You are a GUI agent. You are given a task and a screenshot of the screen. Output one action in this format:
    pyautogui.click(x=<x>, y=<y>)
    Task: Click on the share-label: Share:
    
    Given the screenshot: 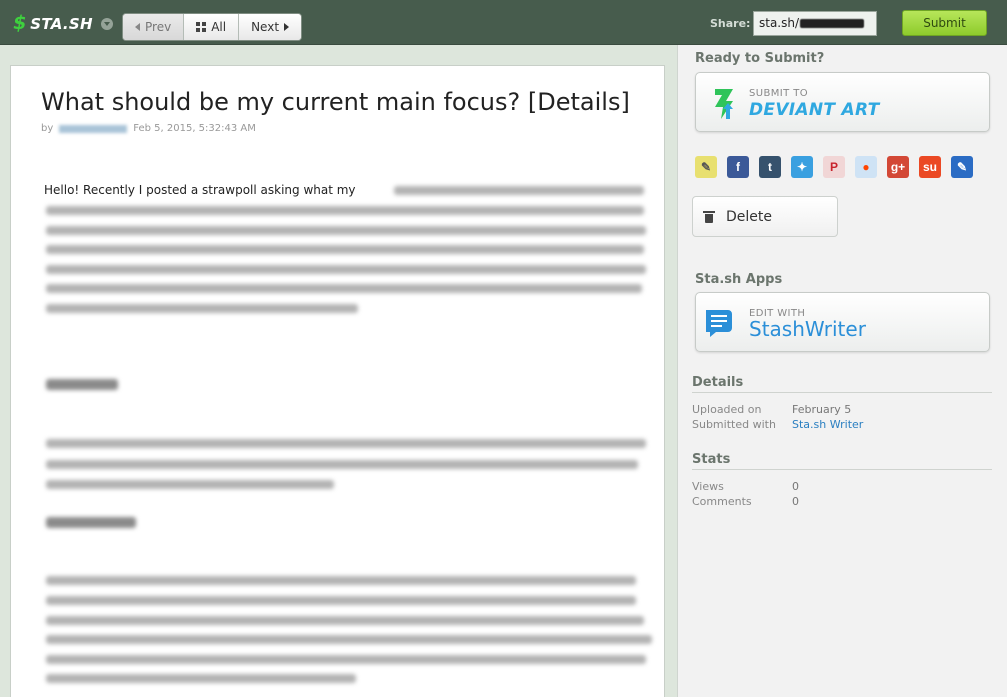 What is the action you would take?
    pyautogui.click(x=730, y=23)
    